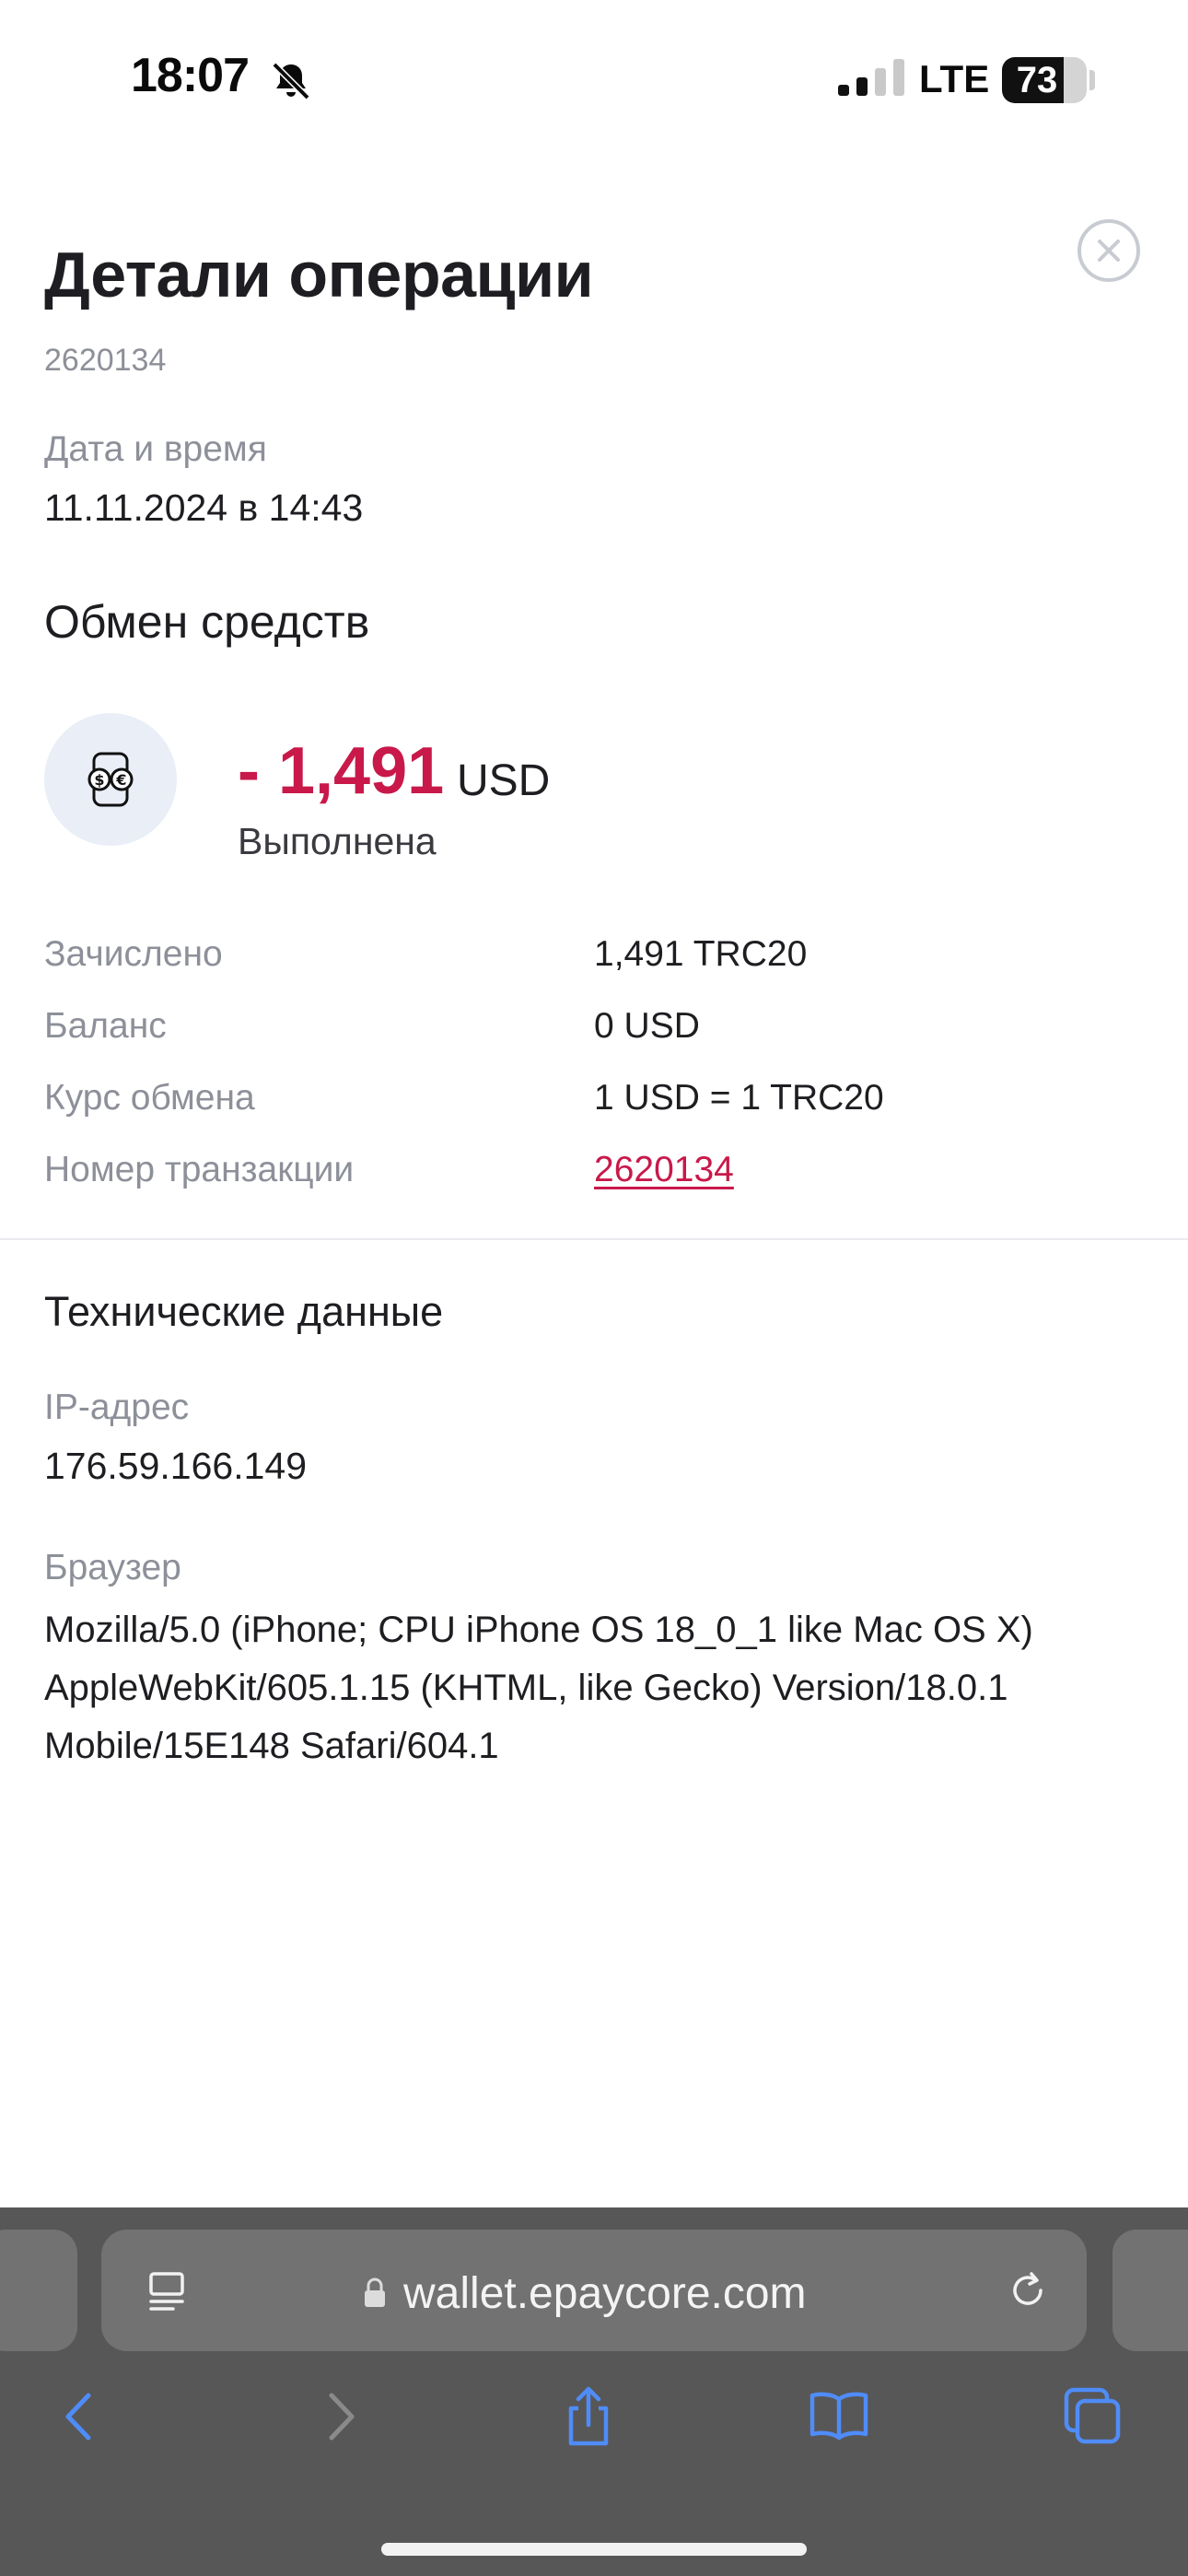 The height and width of the screenshot is (2576, 1188). Describe the element at coordinates (839, 2416) in the screenshot. I see `bookmarks-icon` at that location.